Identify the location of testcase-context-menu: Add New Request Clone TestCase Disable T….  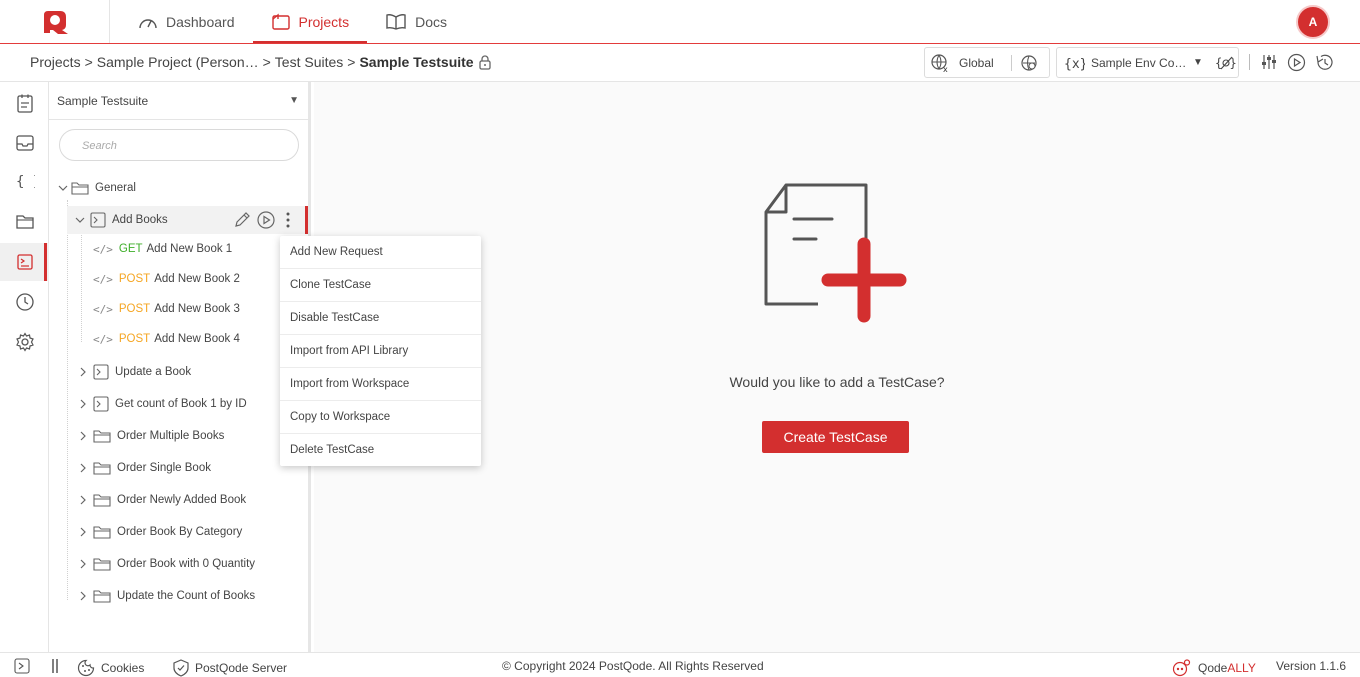
(380, 351).